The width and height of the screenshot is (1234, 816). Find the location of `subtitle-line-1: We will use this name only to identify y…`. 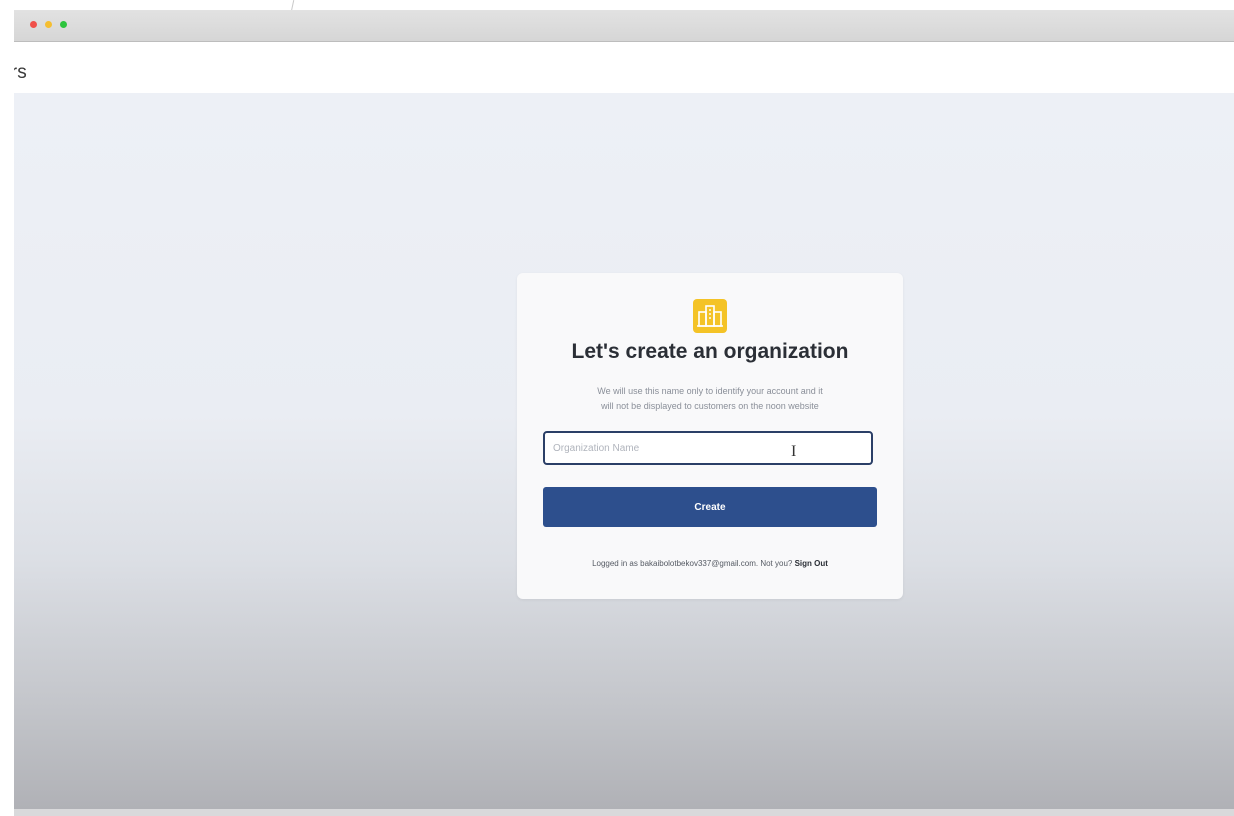

subtitle-line-1: We will use this name only to identify y… is located at coordinates (710, 391).